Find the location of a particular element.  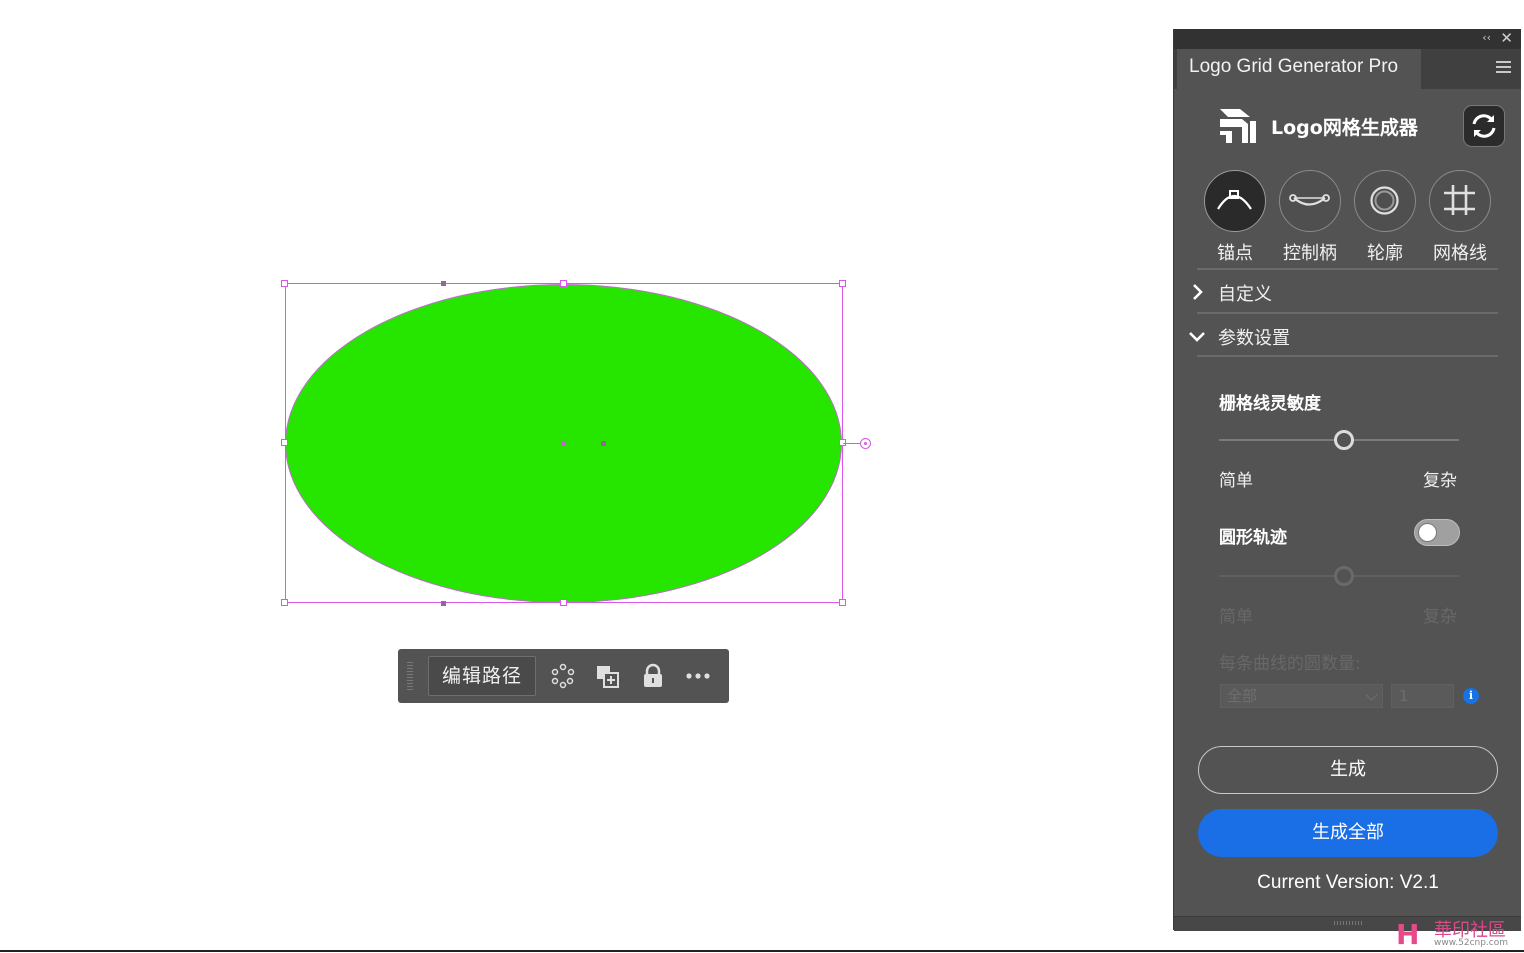

circle-track-toggle is located at coordinates (1437, 532).